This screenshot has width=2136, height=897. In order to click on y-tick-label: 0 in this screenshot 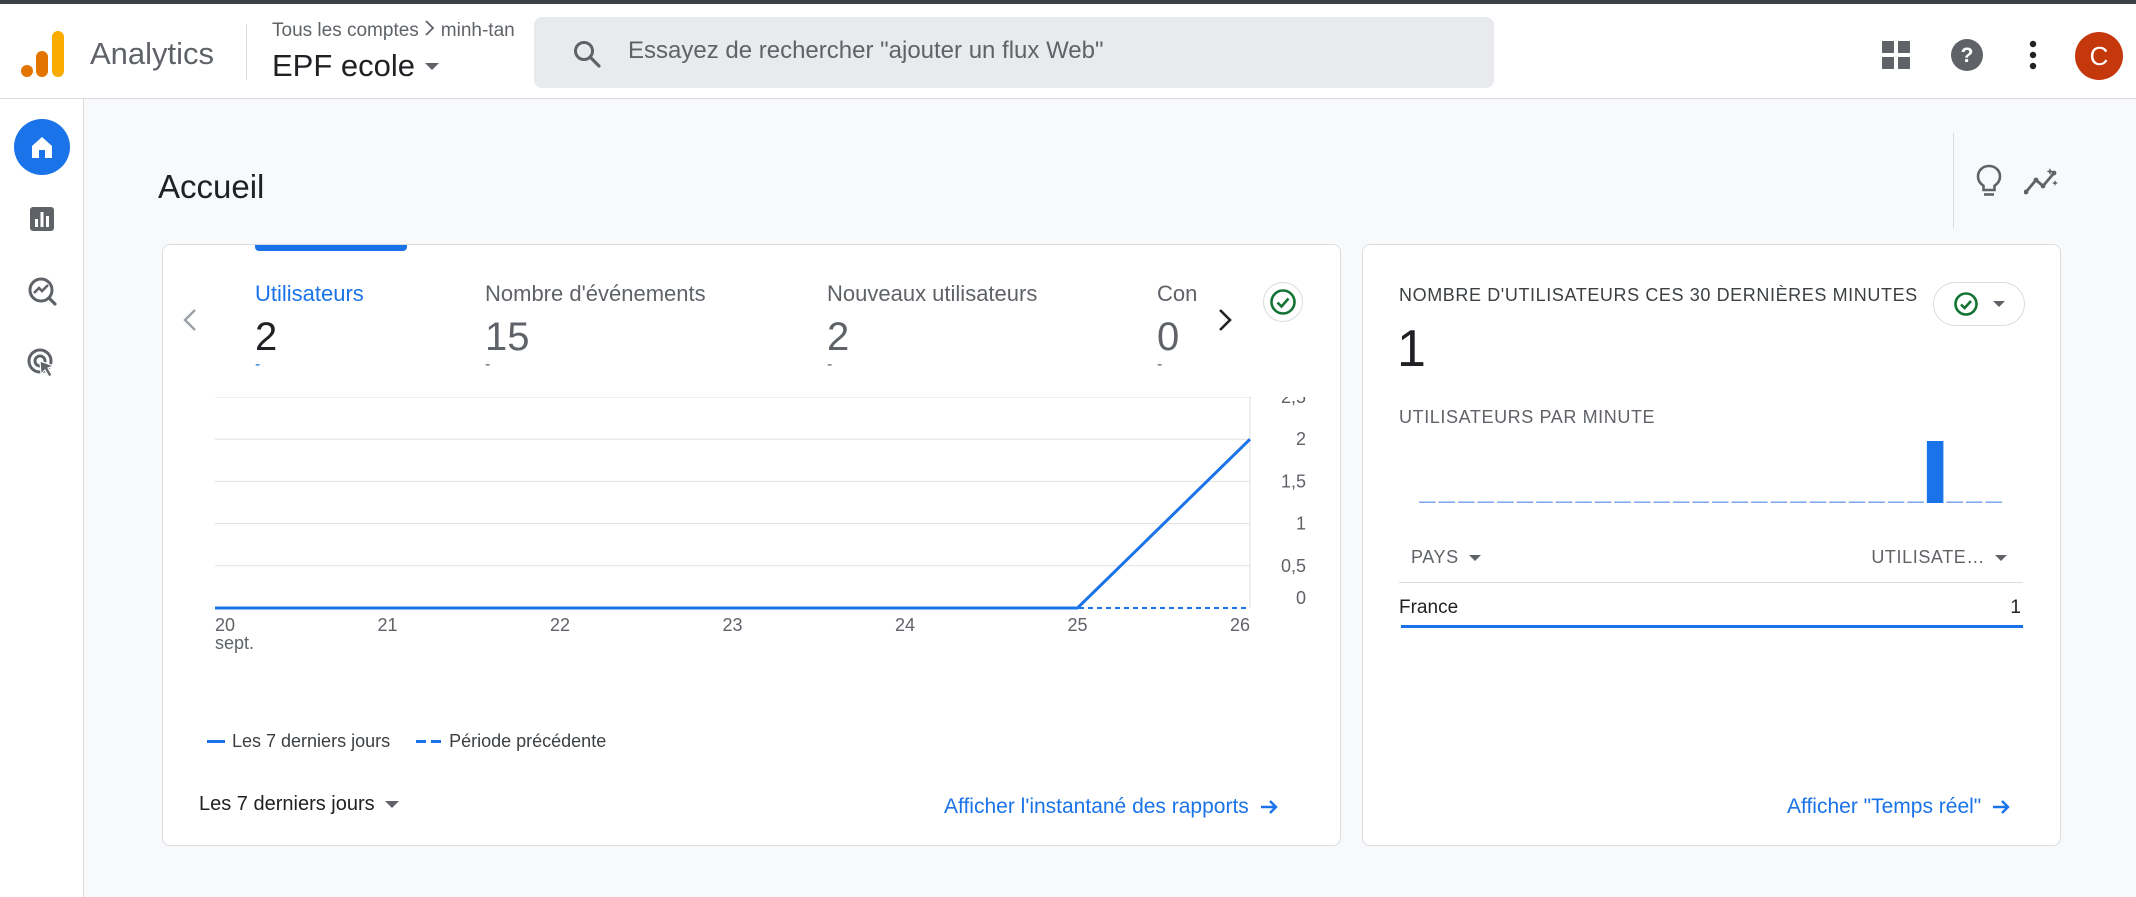, I will do `click(1301, 598)`.